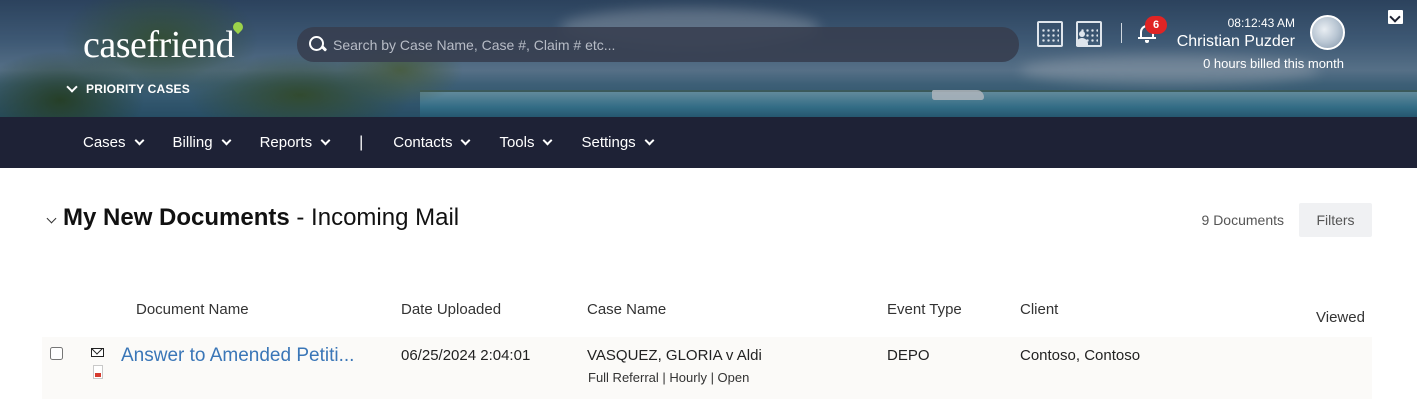 The width and height of the screenshot is (1417, 410). What do you see at coordinates (608, 142) in the screenshot?
I see `nav-label: Settings` at bounding box center [608, 142].